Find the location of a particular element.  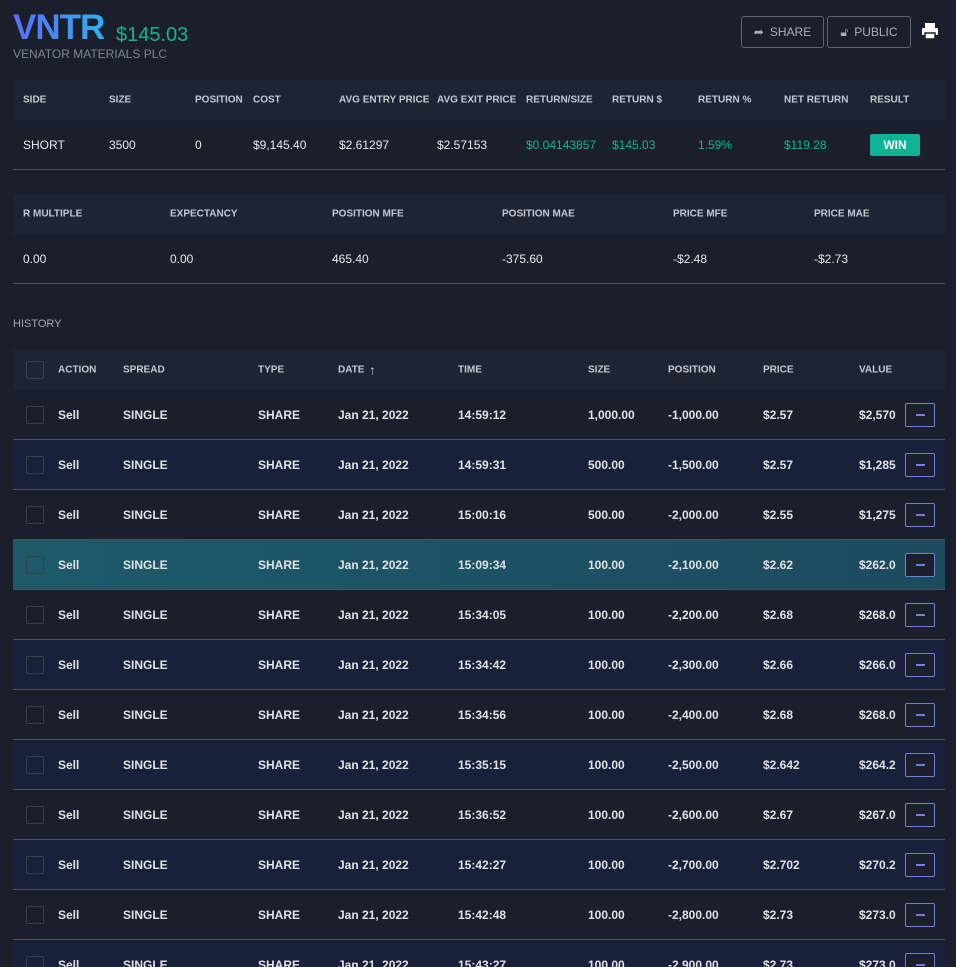

metrics-value: 0.00 is located at coordinates (35, 258).